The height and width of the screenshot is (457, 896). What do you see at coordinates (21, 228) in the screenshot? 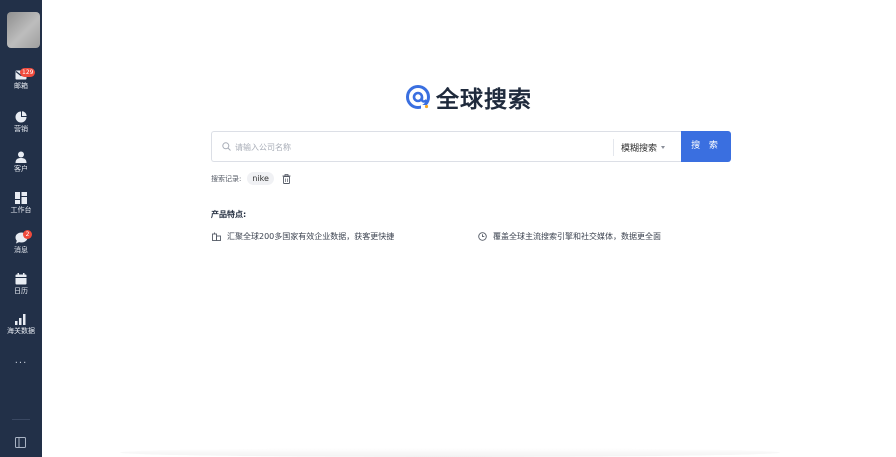
I see `sidebar: 邮箱 129 营销 客户 工作台 消息 2 日历 海关数据 ···` at bounding box center [21, 228].